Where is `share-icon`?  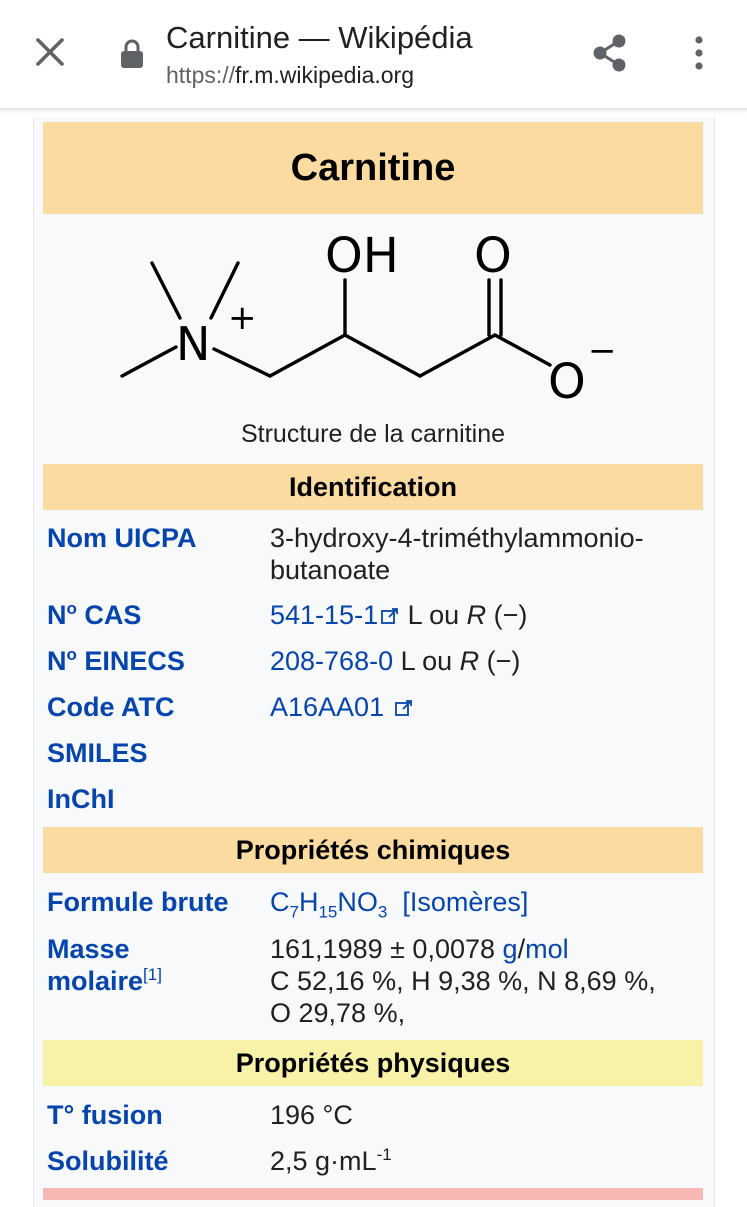
share-icon is located at coordinates (609, 53).